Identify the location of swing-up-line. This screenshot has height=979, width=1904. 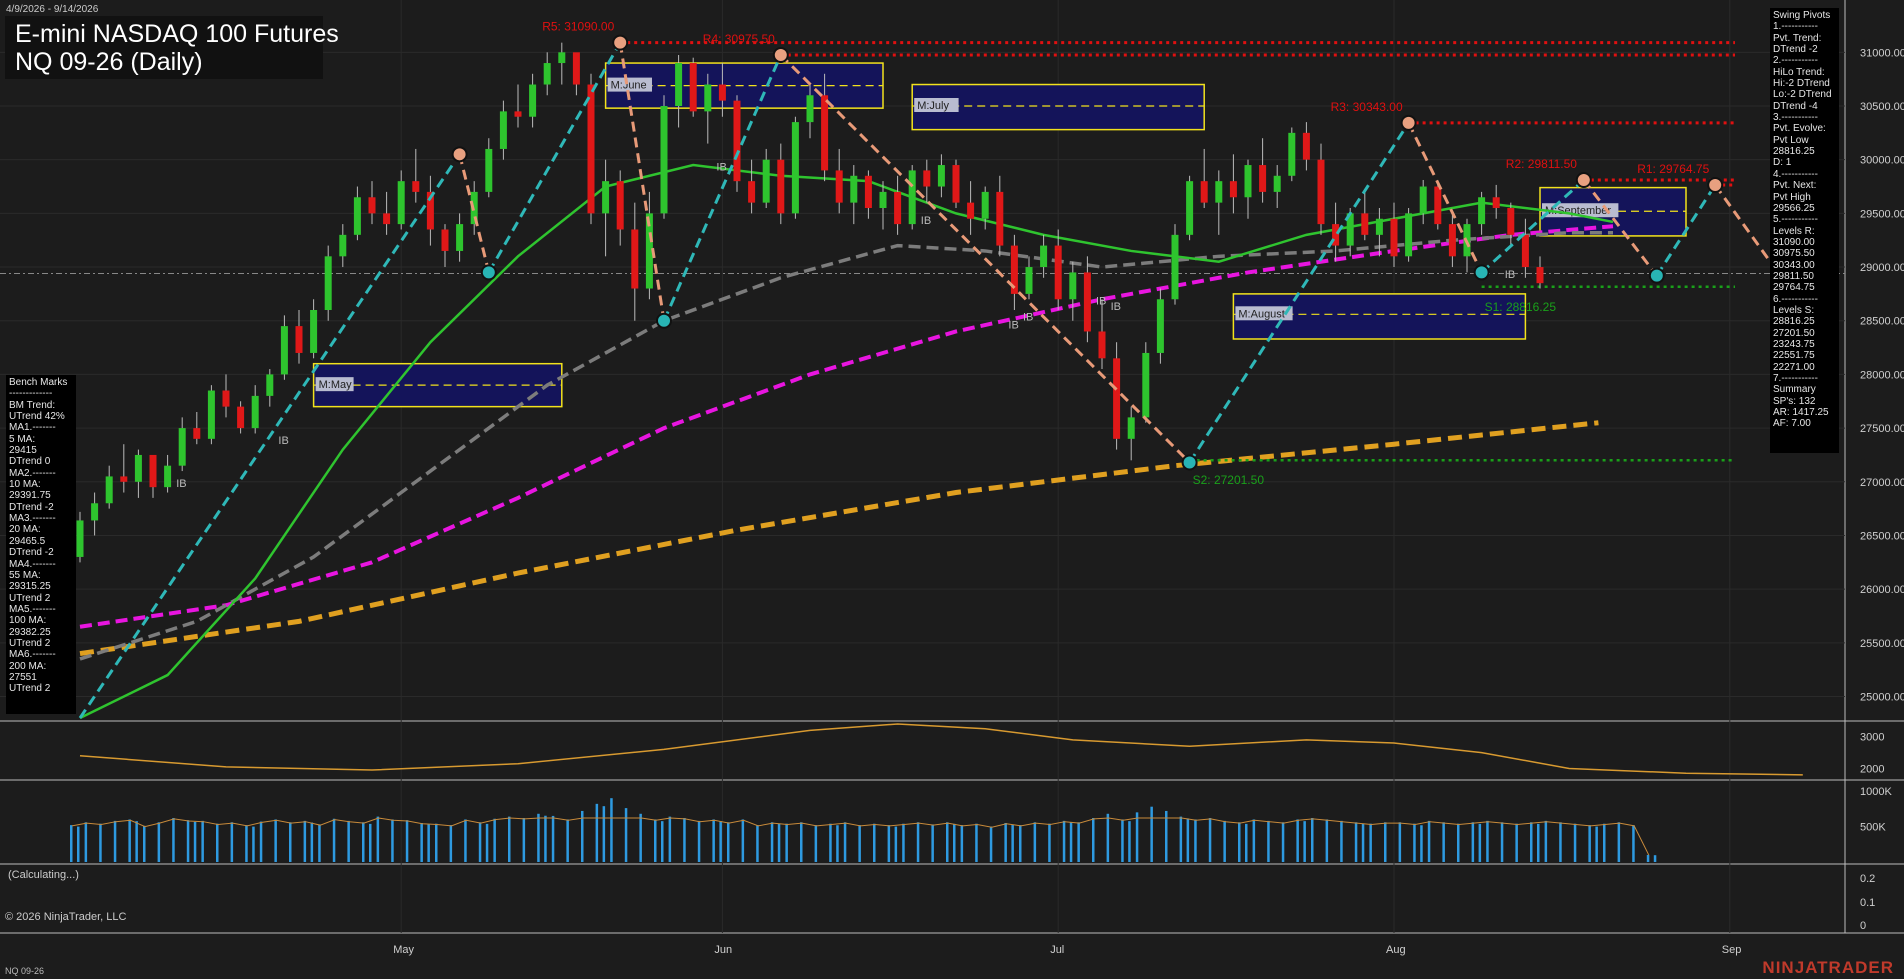
(269, 436).